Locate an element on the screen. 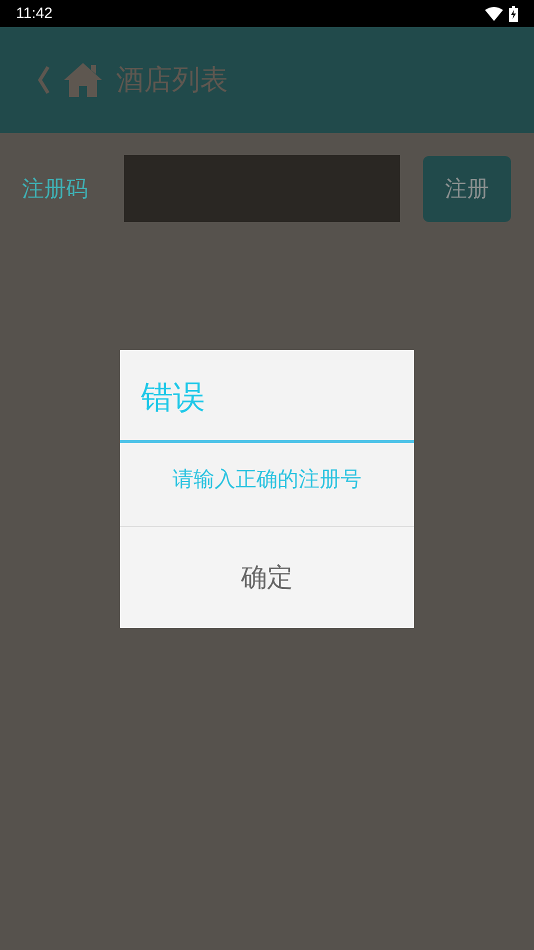  home-icon is located at coordinates (83, 80).